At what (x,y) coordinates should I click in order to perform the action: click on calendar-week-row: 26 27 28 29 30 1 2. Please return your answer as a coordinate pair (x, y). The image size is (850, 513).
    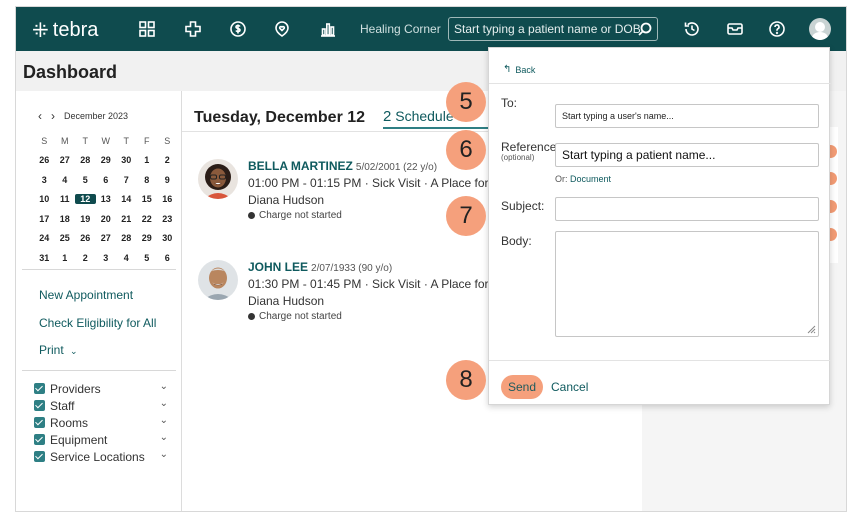
    Looking at the image, I should click on (106, 161).